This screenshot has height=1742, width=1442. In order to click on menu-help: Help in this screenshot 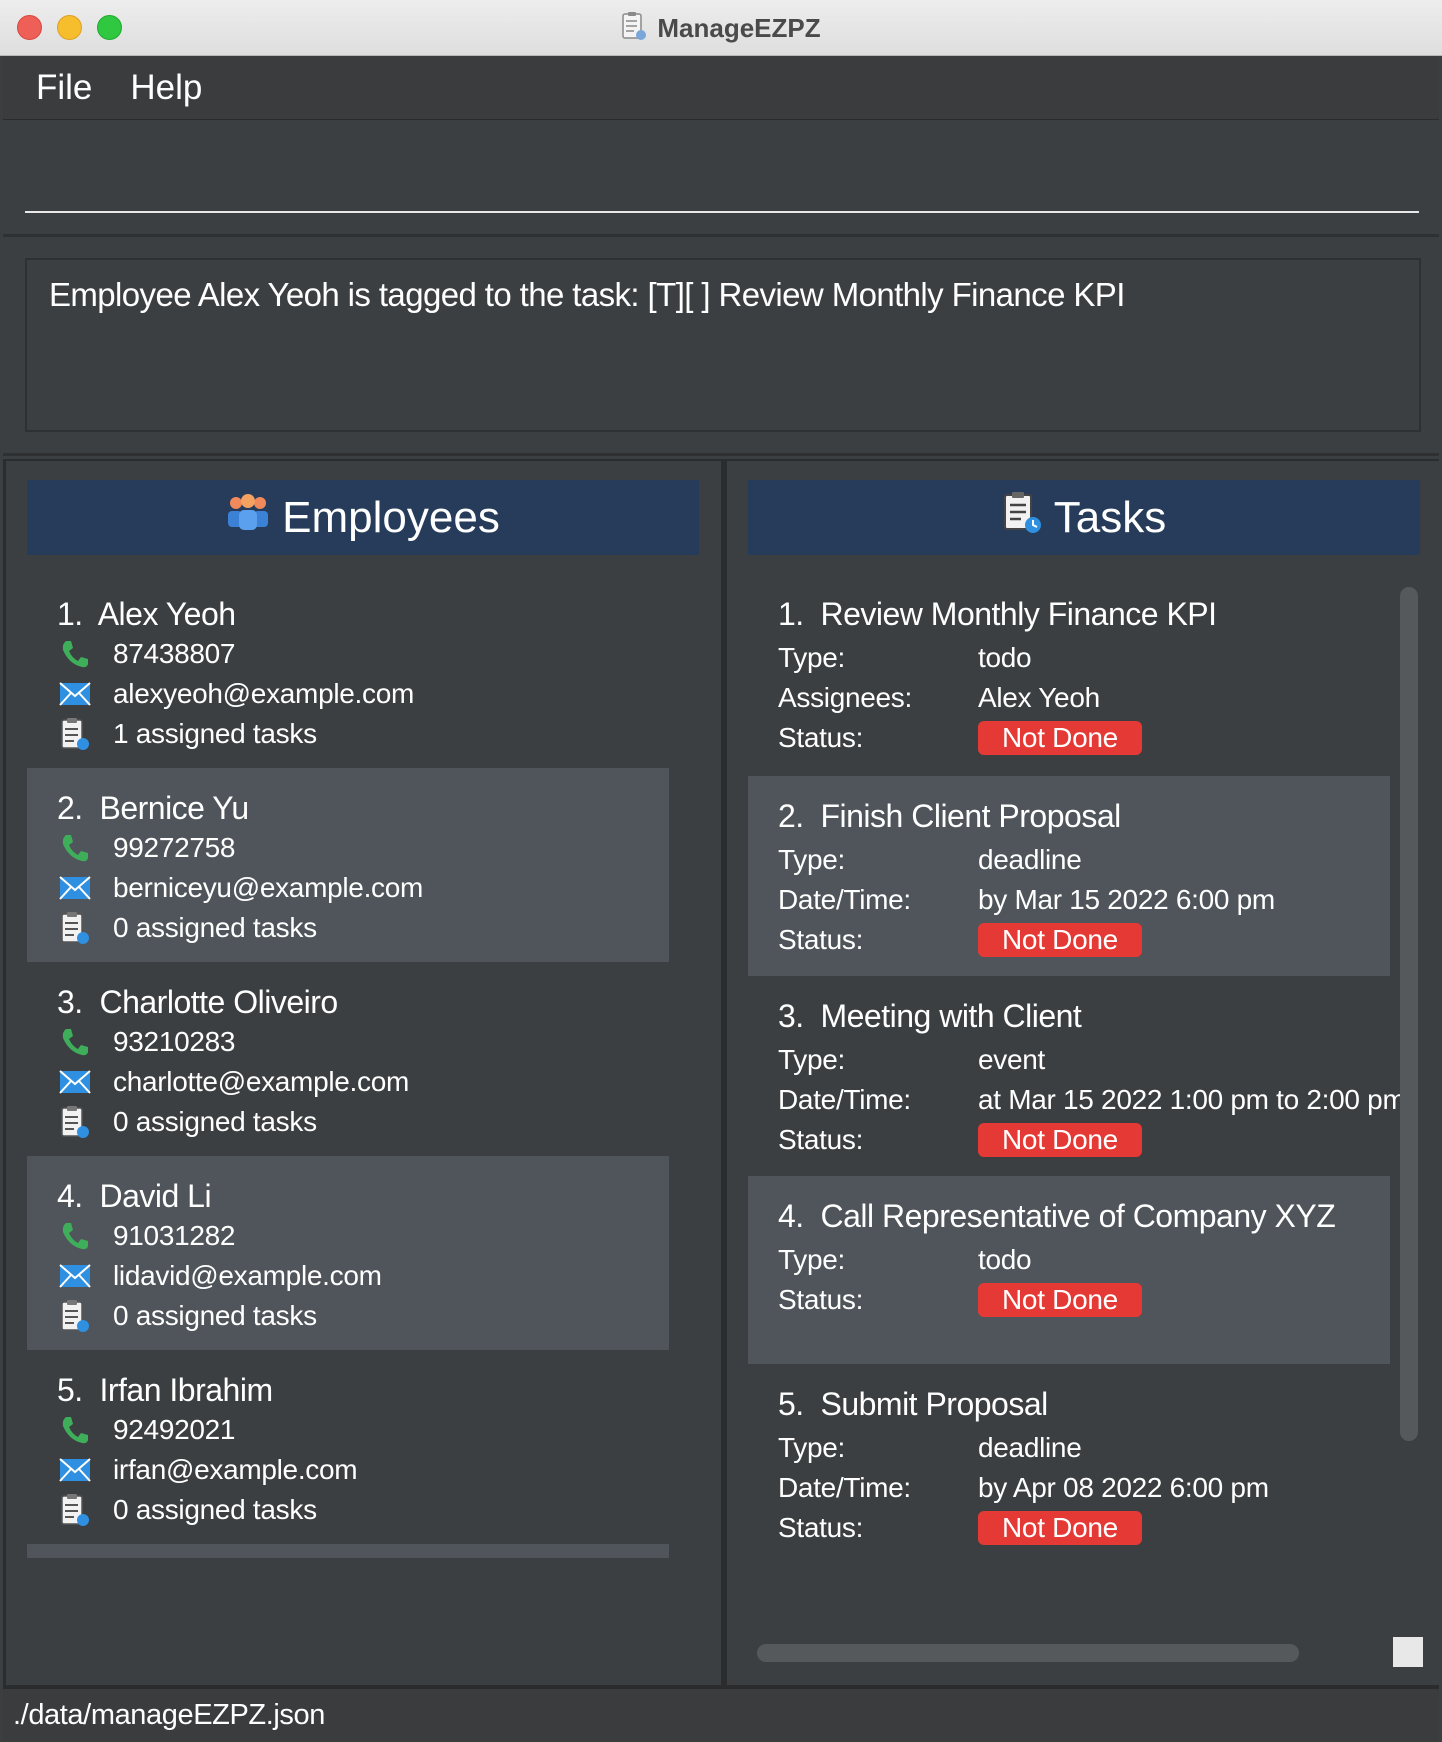, I will do `click(166, 88)`.